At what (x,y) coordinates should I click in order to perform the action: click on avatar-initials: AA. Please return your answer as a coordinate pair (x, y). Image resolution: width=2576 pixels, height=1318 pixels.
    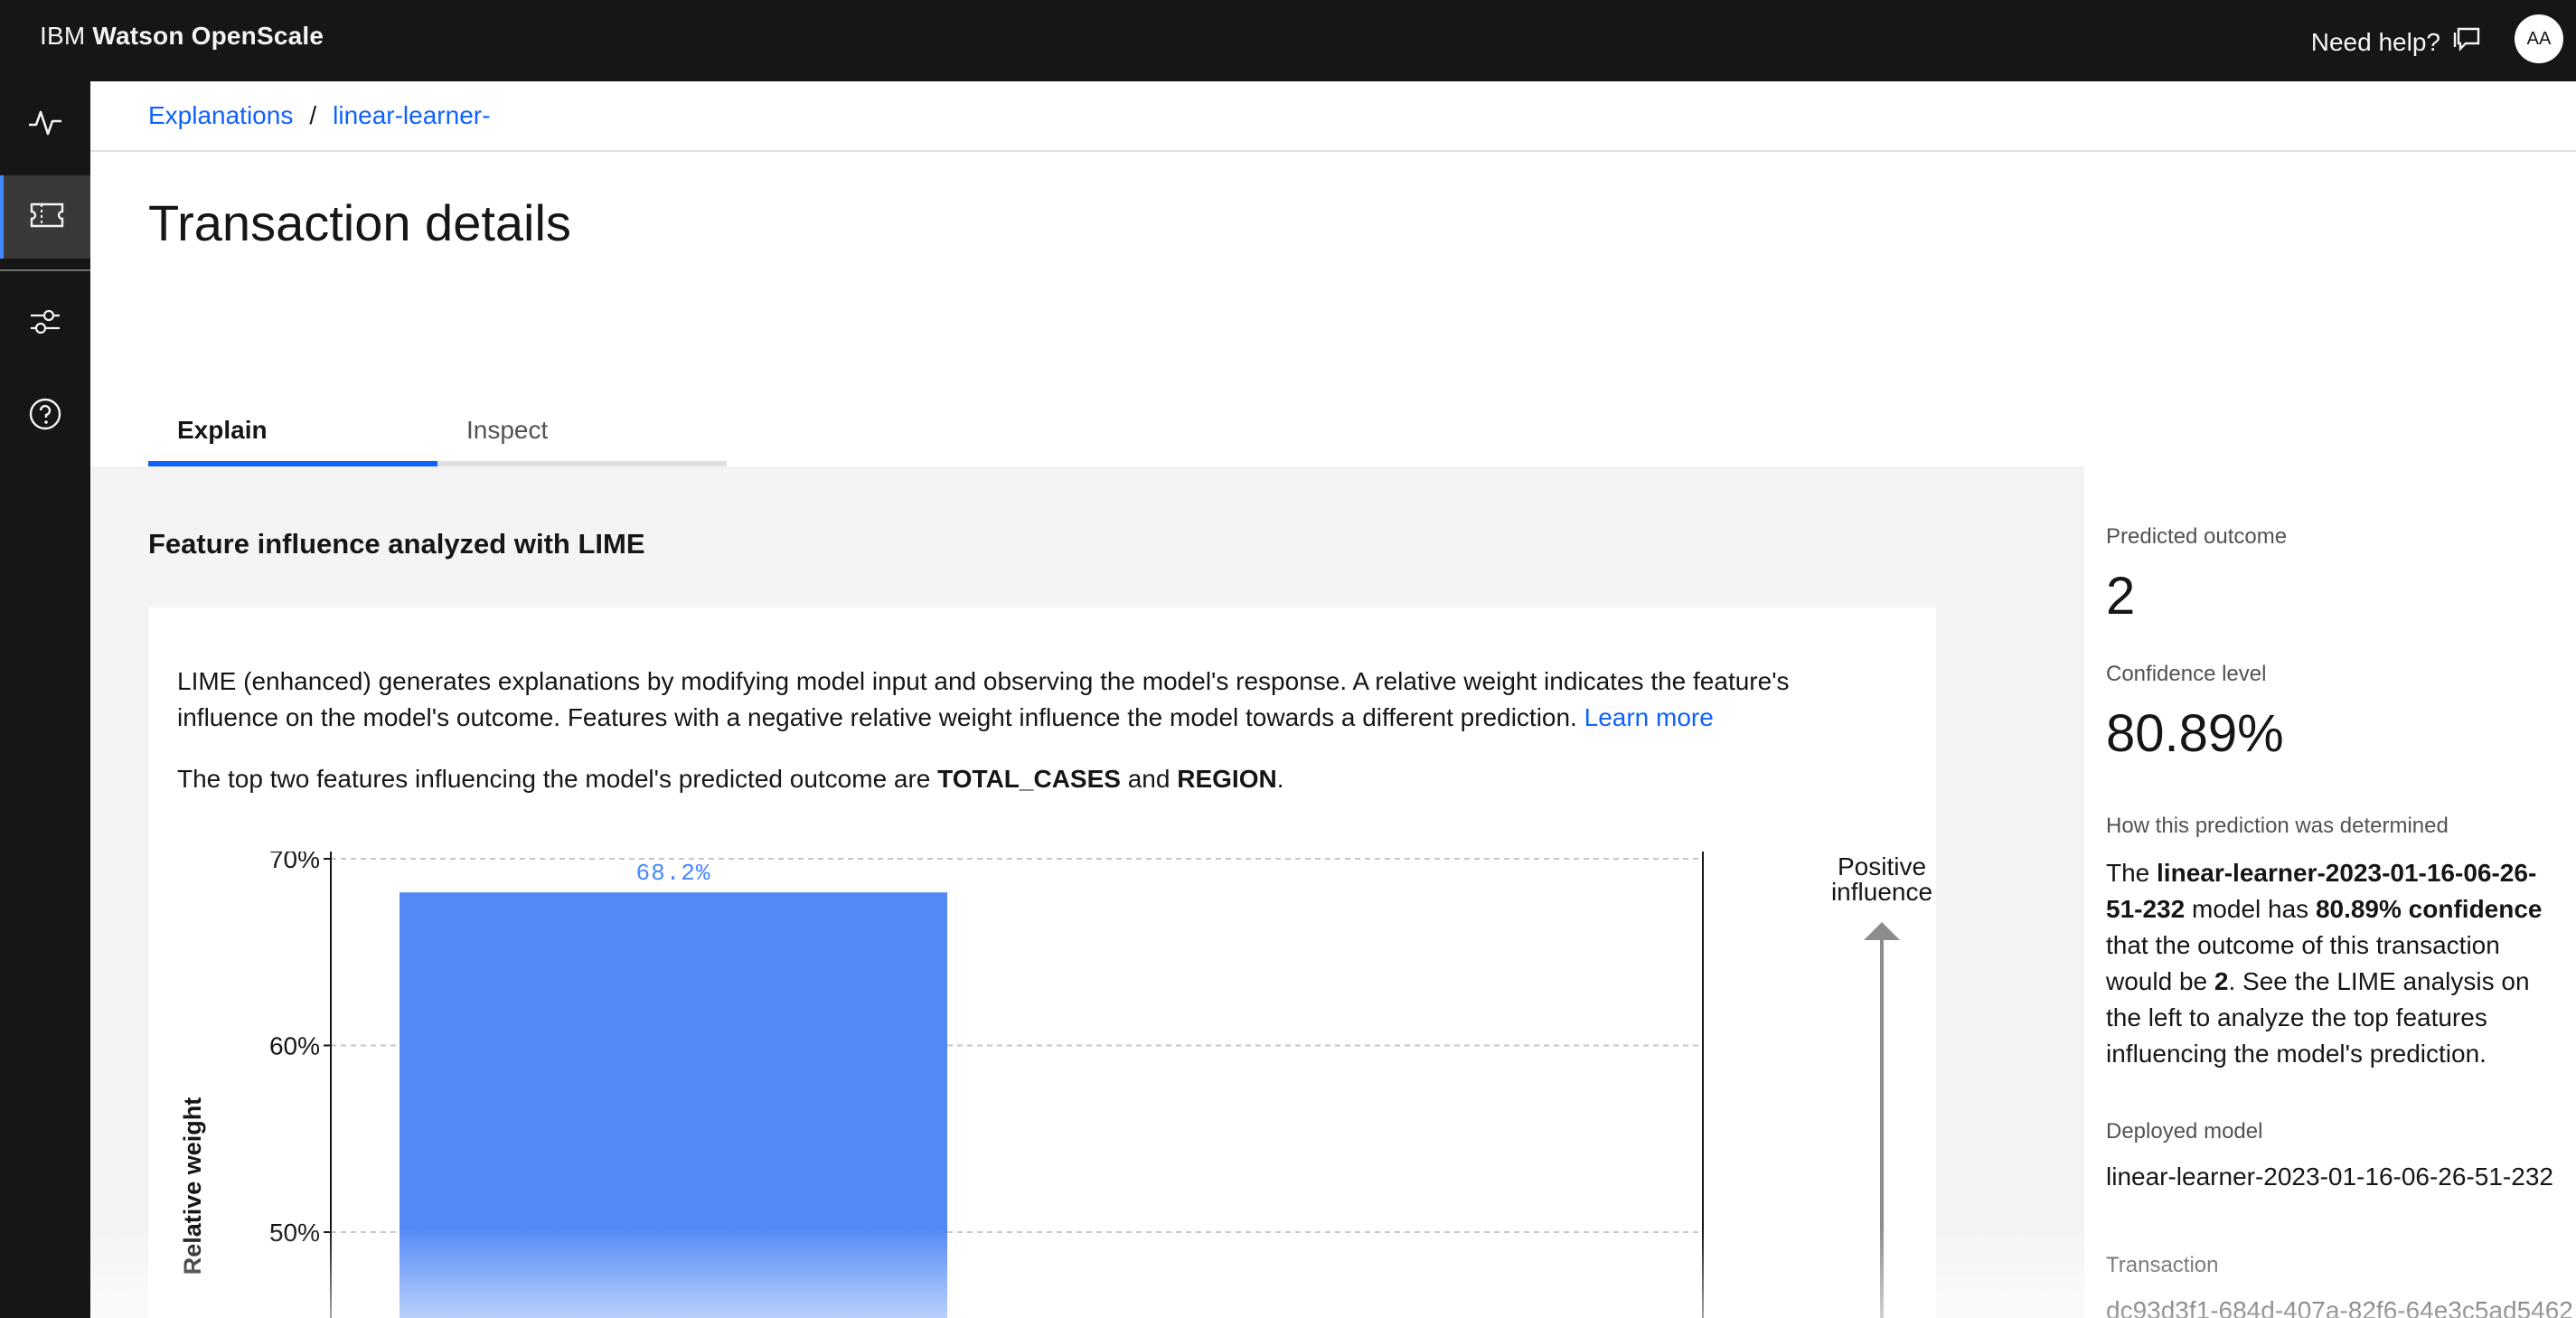
    Looking at the image, I should click on (2539, 39).